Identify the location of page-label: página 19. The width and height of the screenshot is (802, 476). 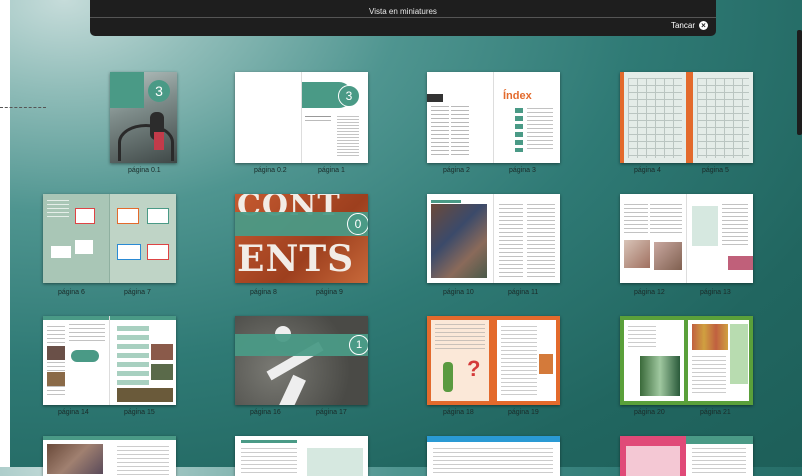
(523, 412).